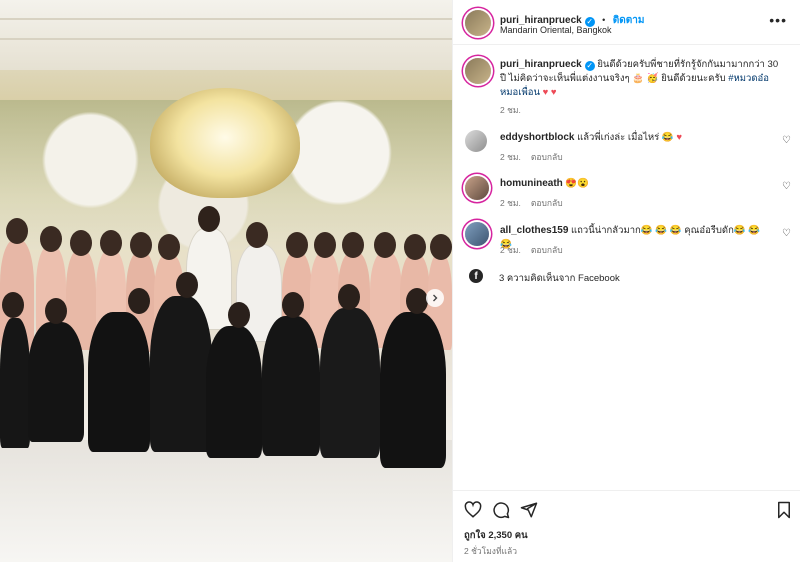 The width and height of the screenshot is (800, 562). What do you see at coordinates (473, 510) in the screenshot?
I see `heart-icon` at bounding box center [473, 510].